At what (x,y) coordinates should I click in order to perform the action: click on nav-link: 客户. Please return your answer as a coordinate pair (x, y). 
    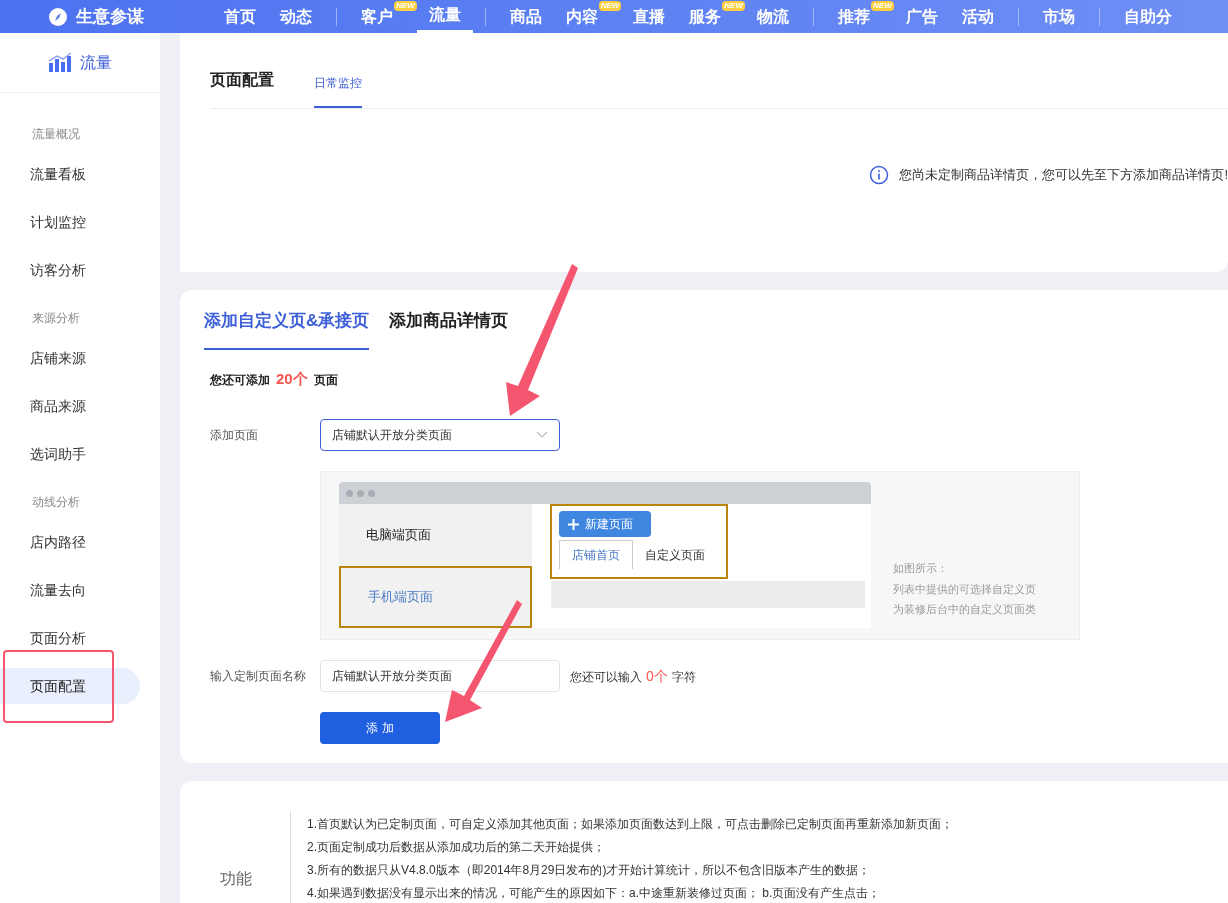
    Looking at the image, I should click on (371, 16).